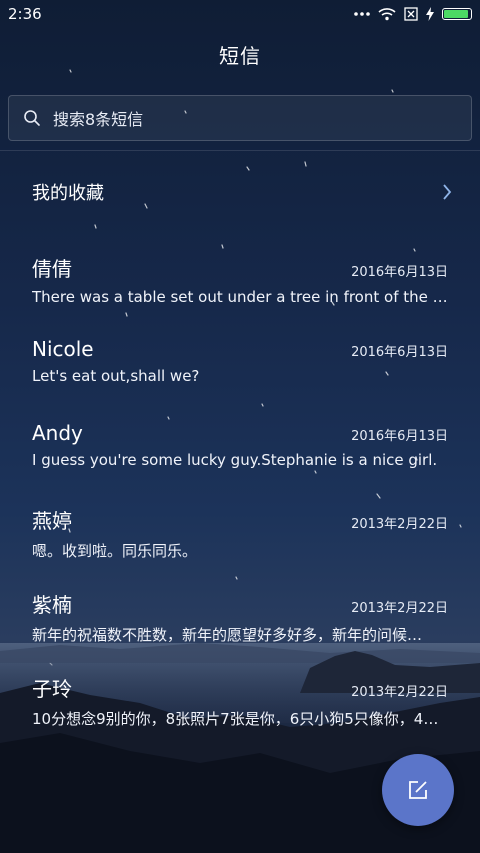  I want to click on compose-icon, so click(418, 790).